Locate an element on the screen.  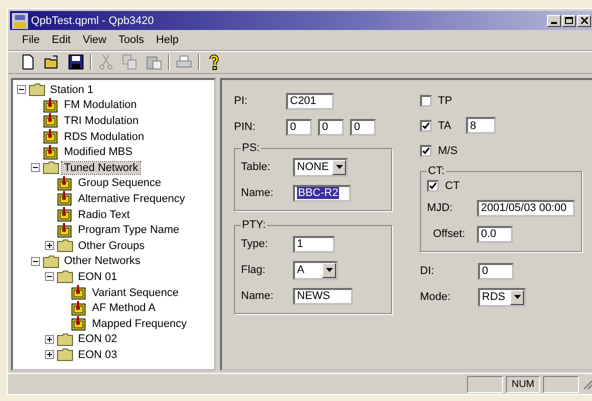
field-label: Mode: is located at coordinates (436, 297).